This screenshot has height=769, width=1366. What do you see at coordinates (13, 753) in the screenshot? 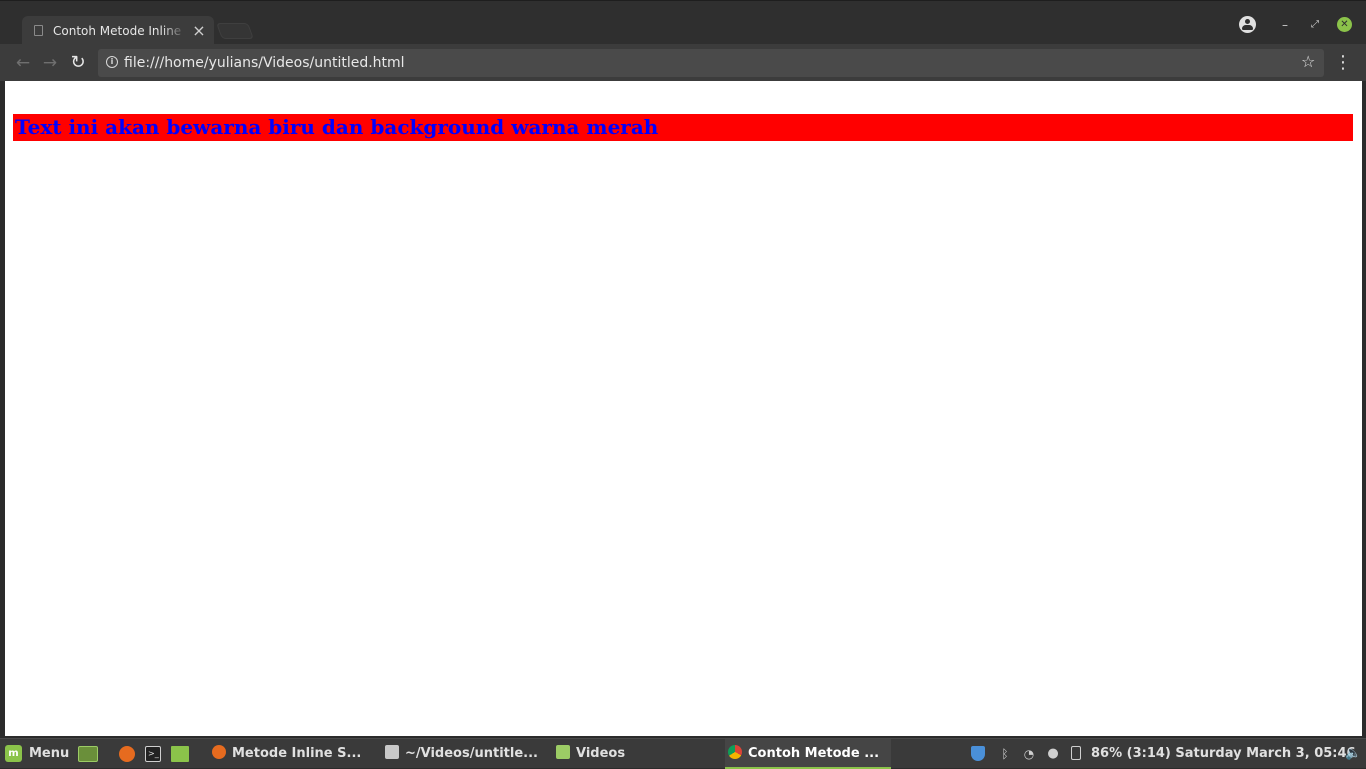
I see `mint-menu-icon: m` at bounding box center [13, 753].